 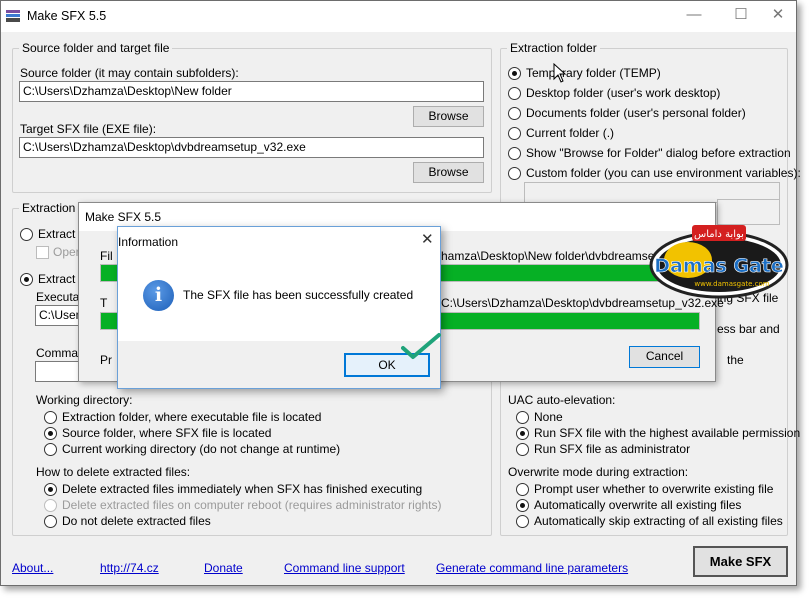 What do you see at coordinates (58, 297) in the screenshot?
I see `executable-label: Executa` at bounding box center [58, 297].